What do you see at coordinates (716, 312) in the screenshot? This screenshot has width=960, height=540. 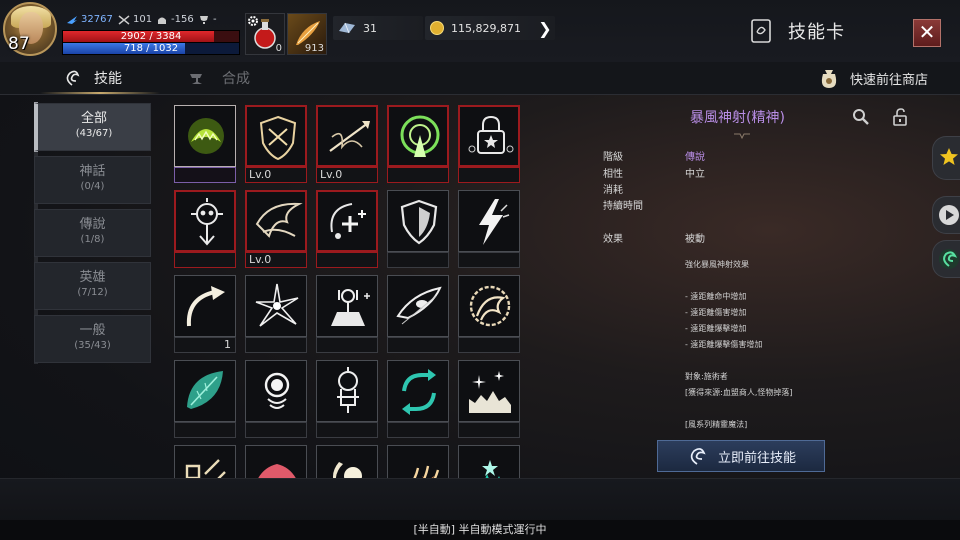 I see `description-line: - 遠距離傷害增加` at bounding box center [716, 312].